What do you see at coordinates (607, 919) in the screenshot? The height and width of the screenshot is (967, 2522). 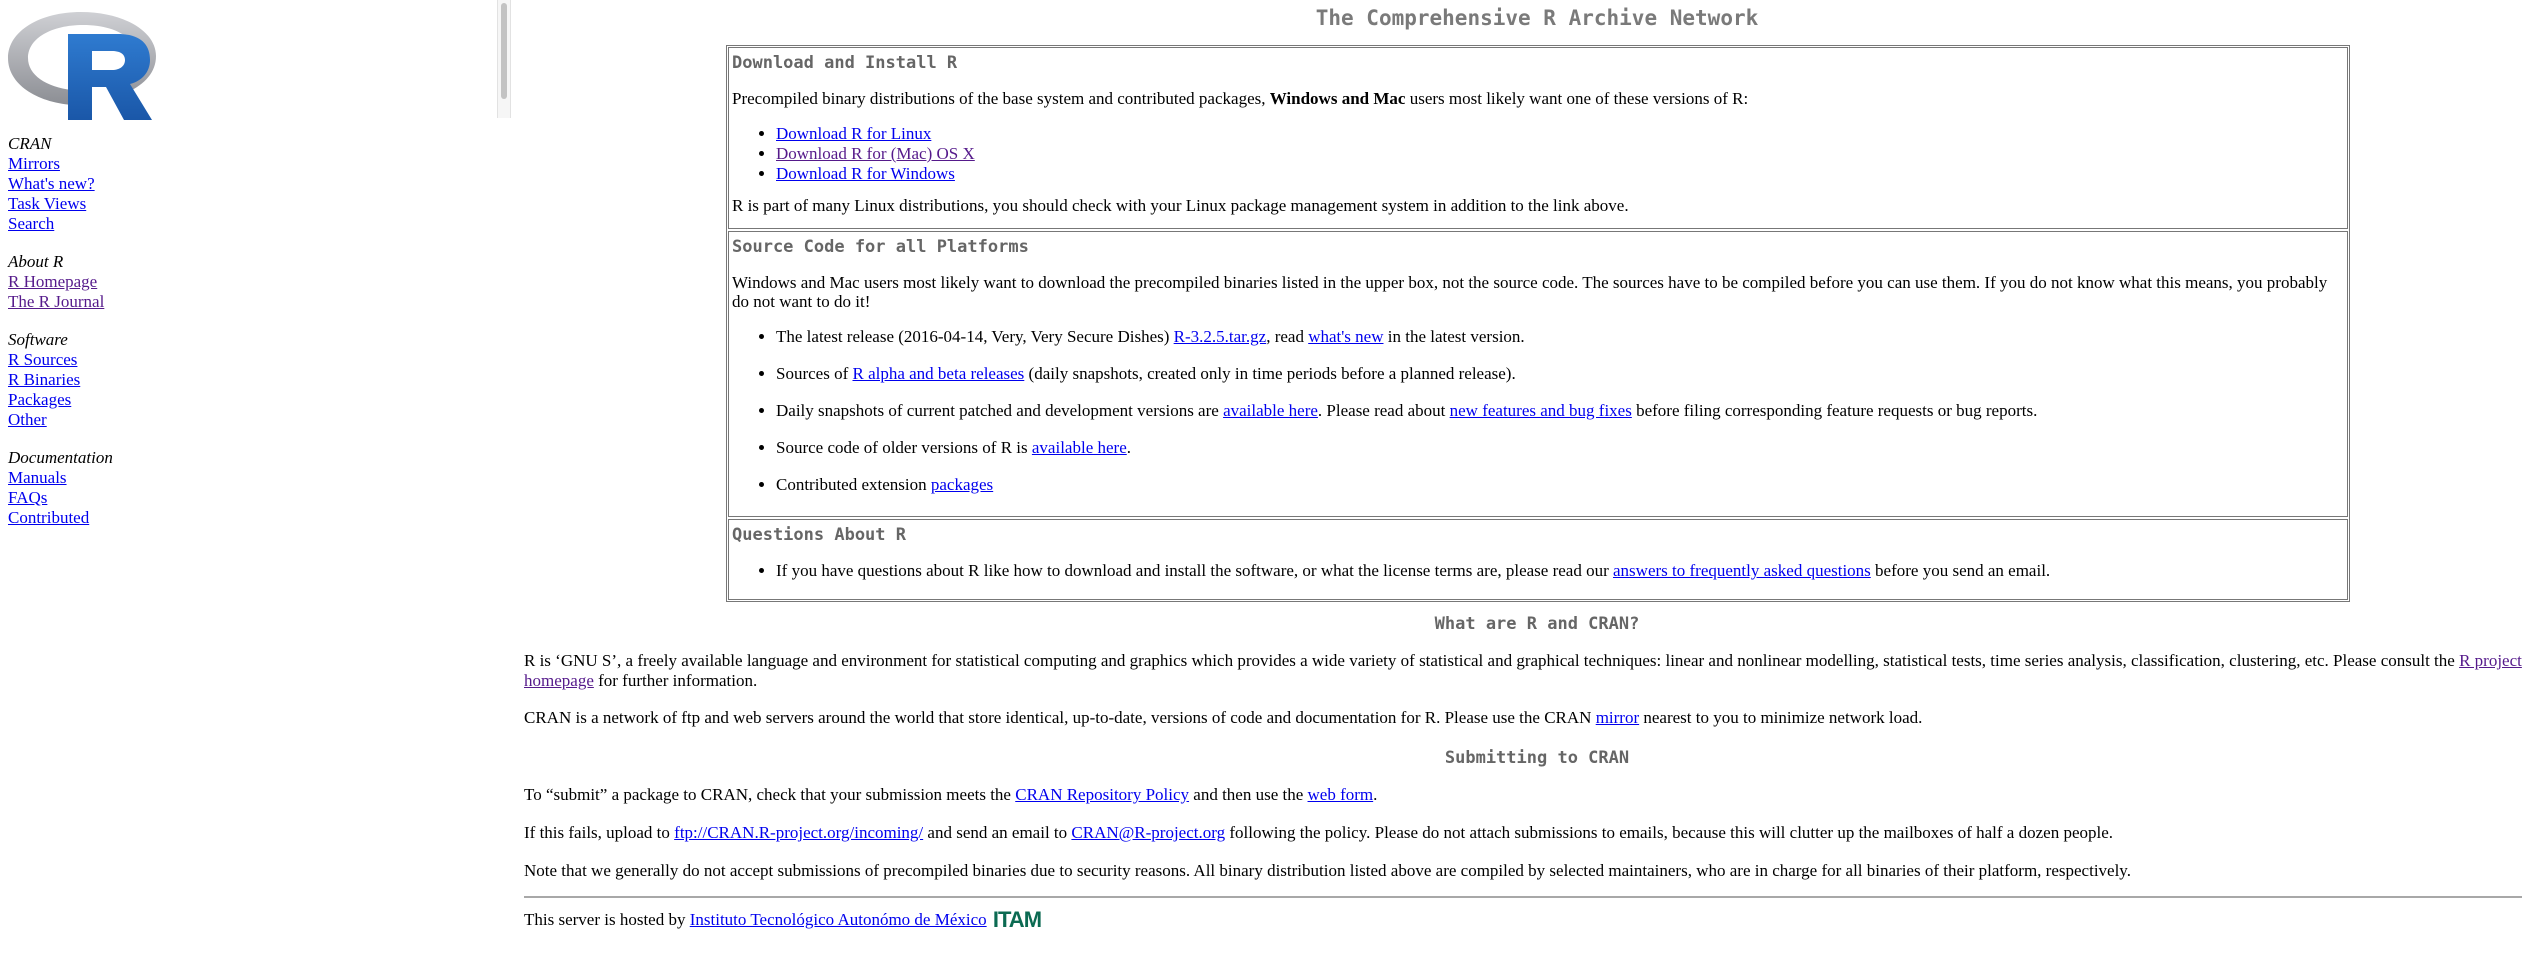 I see `footer-text: This server is hosted by` at bounding box center [607, 919].